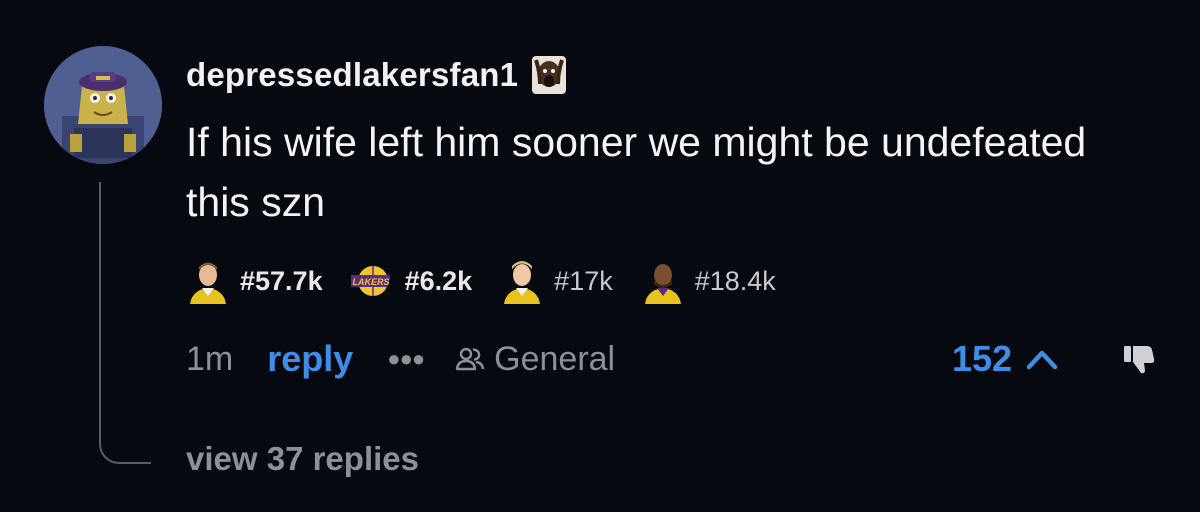 The width and height of the screenshot is (1200, 512). Describe the element at coordinates (470, 359) in the screenshot. I see `users-icon` at that location.